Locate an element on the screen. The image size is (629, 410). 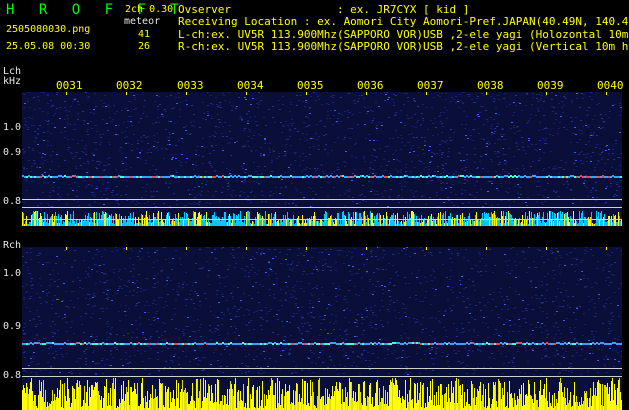
datetime-label: 25.05.08 00:30 is located at coordinates (48, 46).